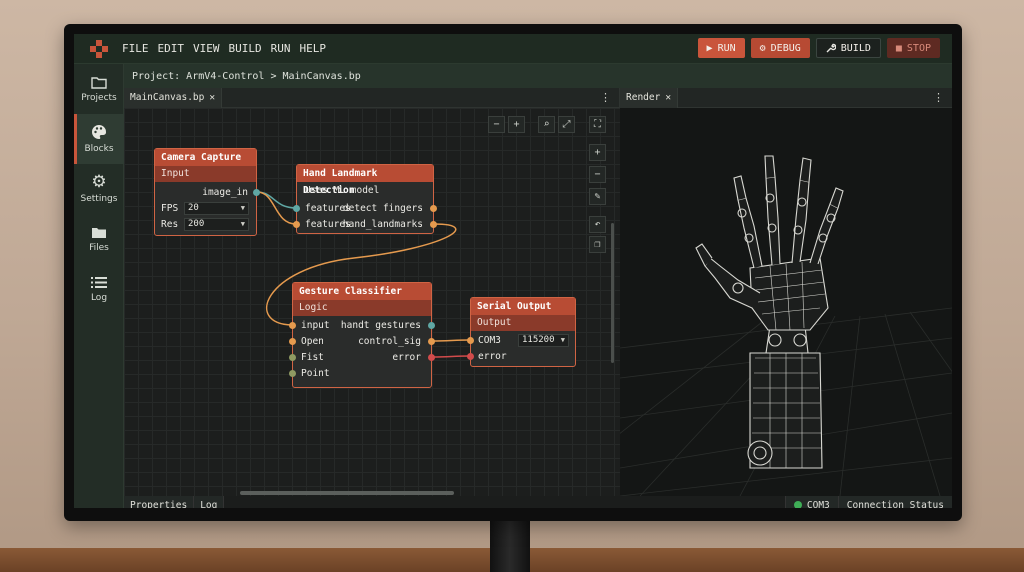 The image size is (1024, 572). Describe the element at coordinates (382, 224) in the screenshot. I see `port-label: hand_landmarks` at that location.